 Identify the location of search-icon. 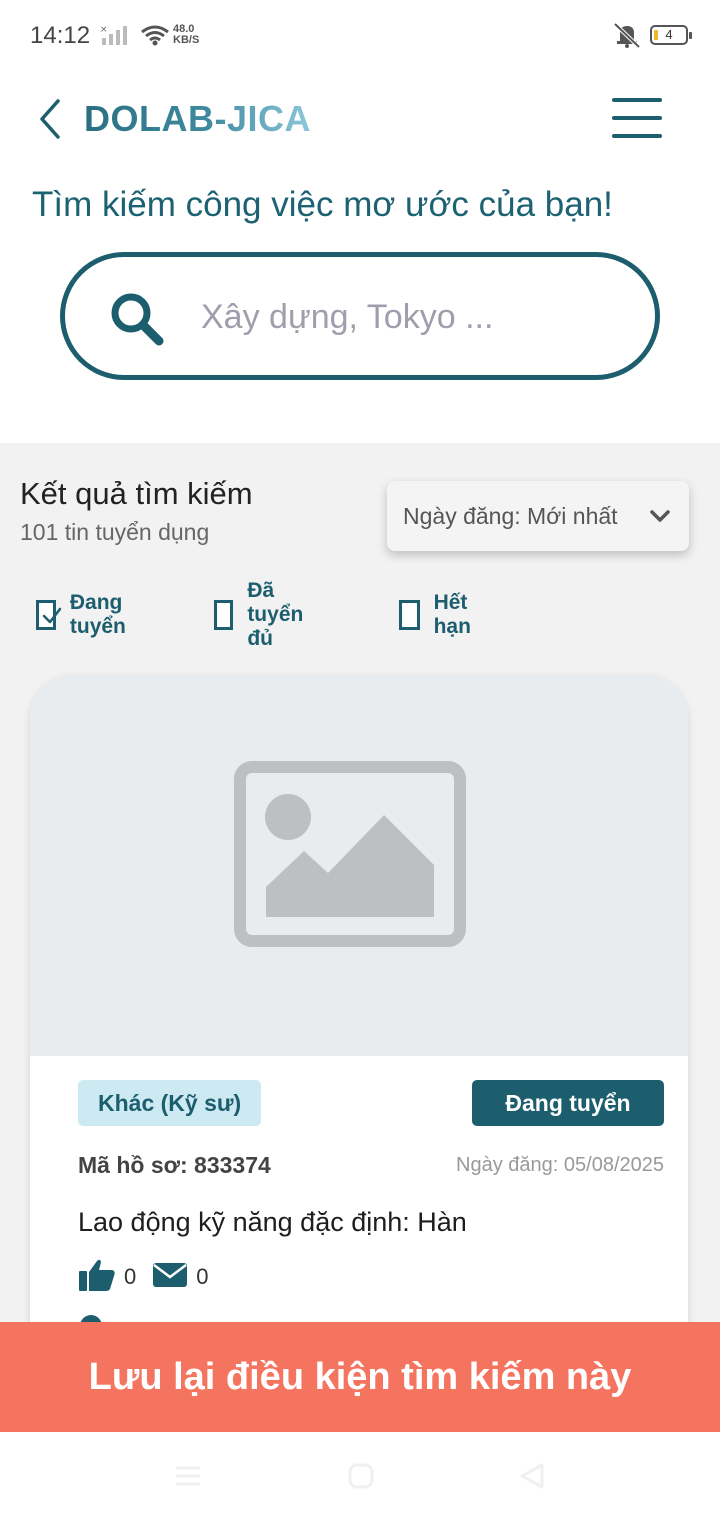
(137, 321).